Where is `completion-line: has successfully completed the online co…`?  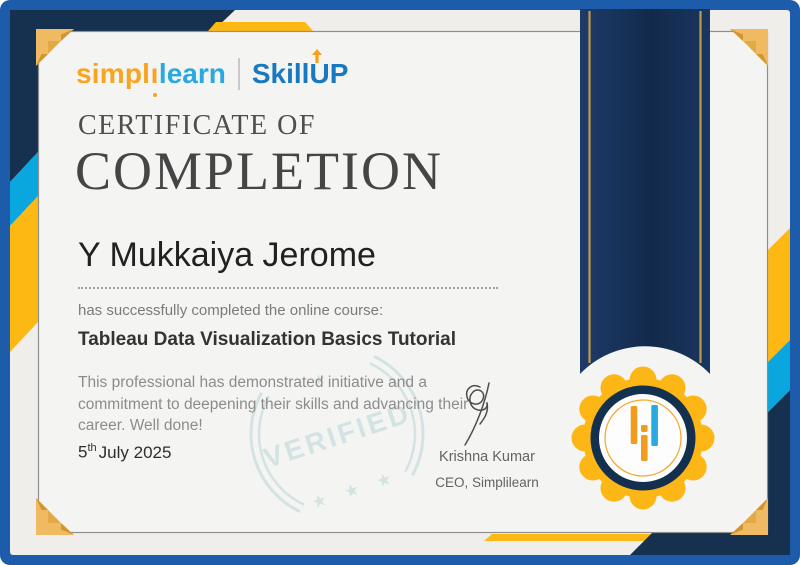 completion-line: has successfully completed the online co… is located at coordinates (231, 310).